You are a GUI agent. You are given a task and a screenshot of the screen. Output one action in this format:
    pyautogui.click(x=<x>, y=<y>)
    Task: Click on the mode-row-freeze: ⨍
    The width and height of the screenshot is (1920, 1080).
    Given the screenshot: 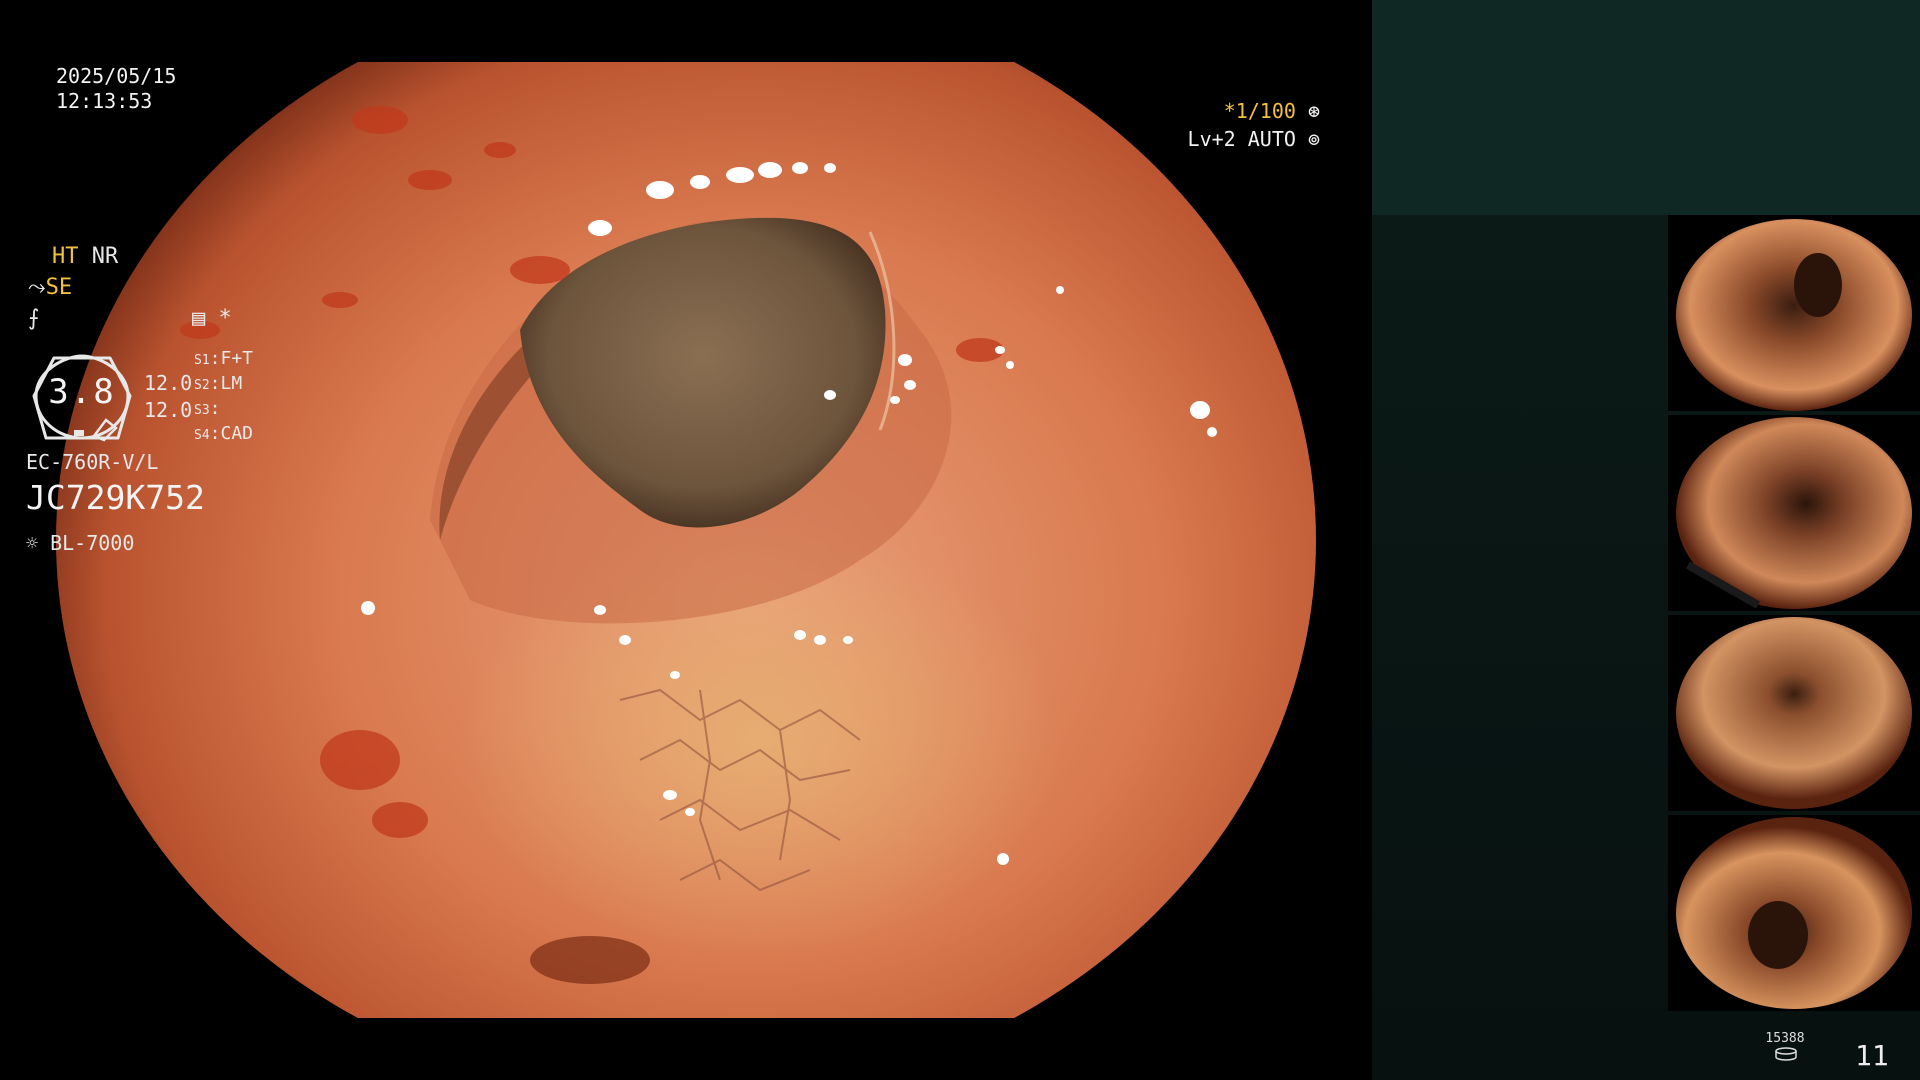 What is the action you would take?
    pyautogui.click(x=33, y=319)
    